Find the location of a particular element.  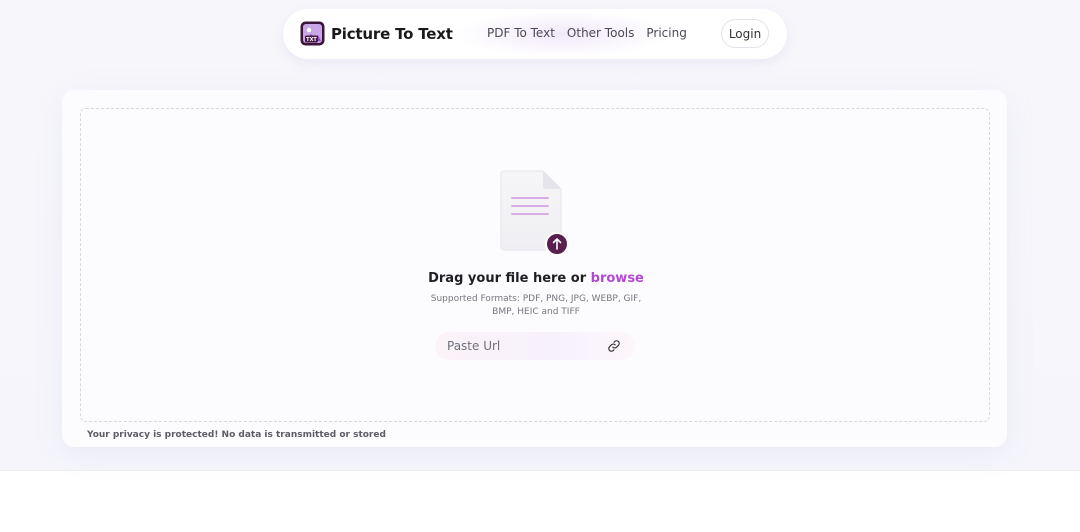

brand-name: Picture To Text is located at coordinates (392, 33).